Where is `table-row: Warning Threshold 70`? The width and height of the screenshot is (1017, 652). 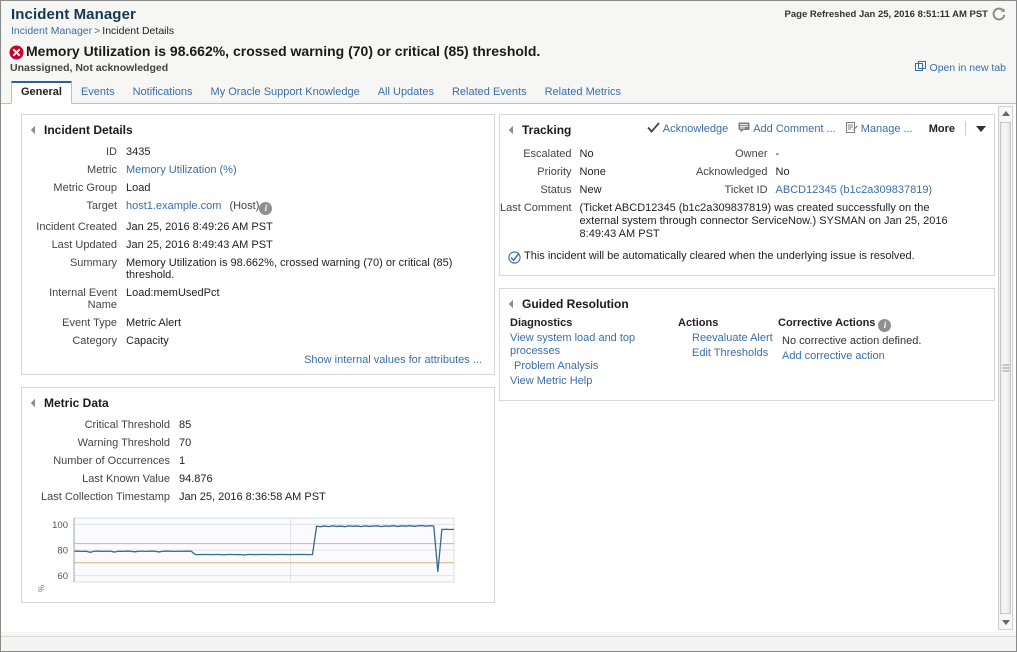 table-row: Warning Threshold 70 is located at coordinates (258, 443).